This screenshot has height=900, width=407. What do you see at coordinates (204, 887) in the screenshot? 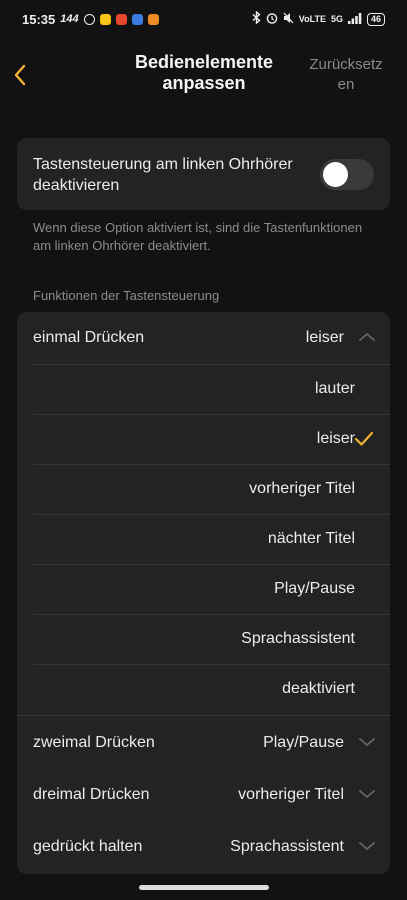
I see `home-indicator` at bounding box center [204, 887].